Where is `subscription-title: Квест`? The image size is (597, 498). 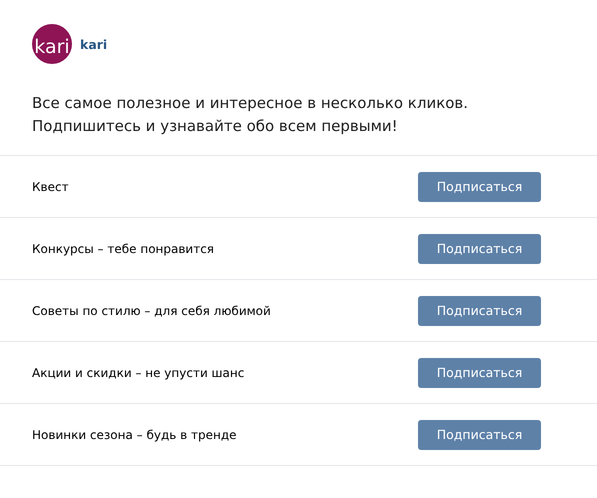
subscription-title: Квест is located at coordinates (50, 187).